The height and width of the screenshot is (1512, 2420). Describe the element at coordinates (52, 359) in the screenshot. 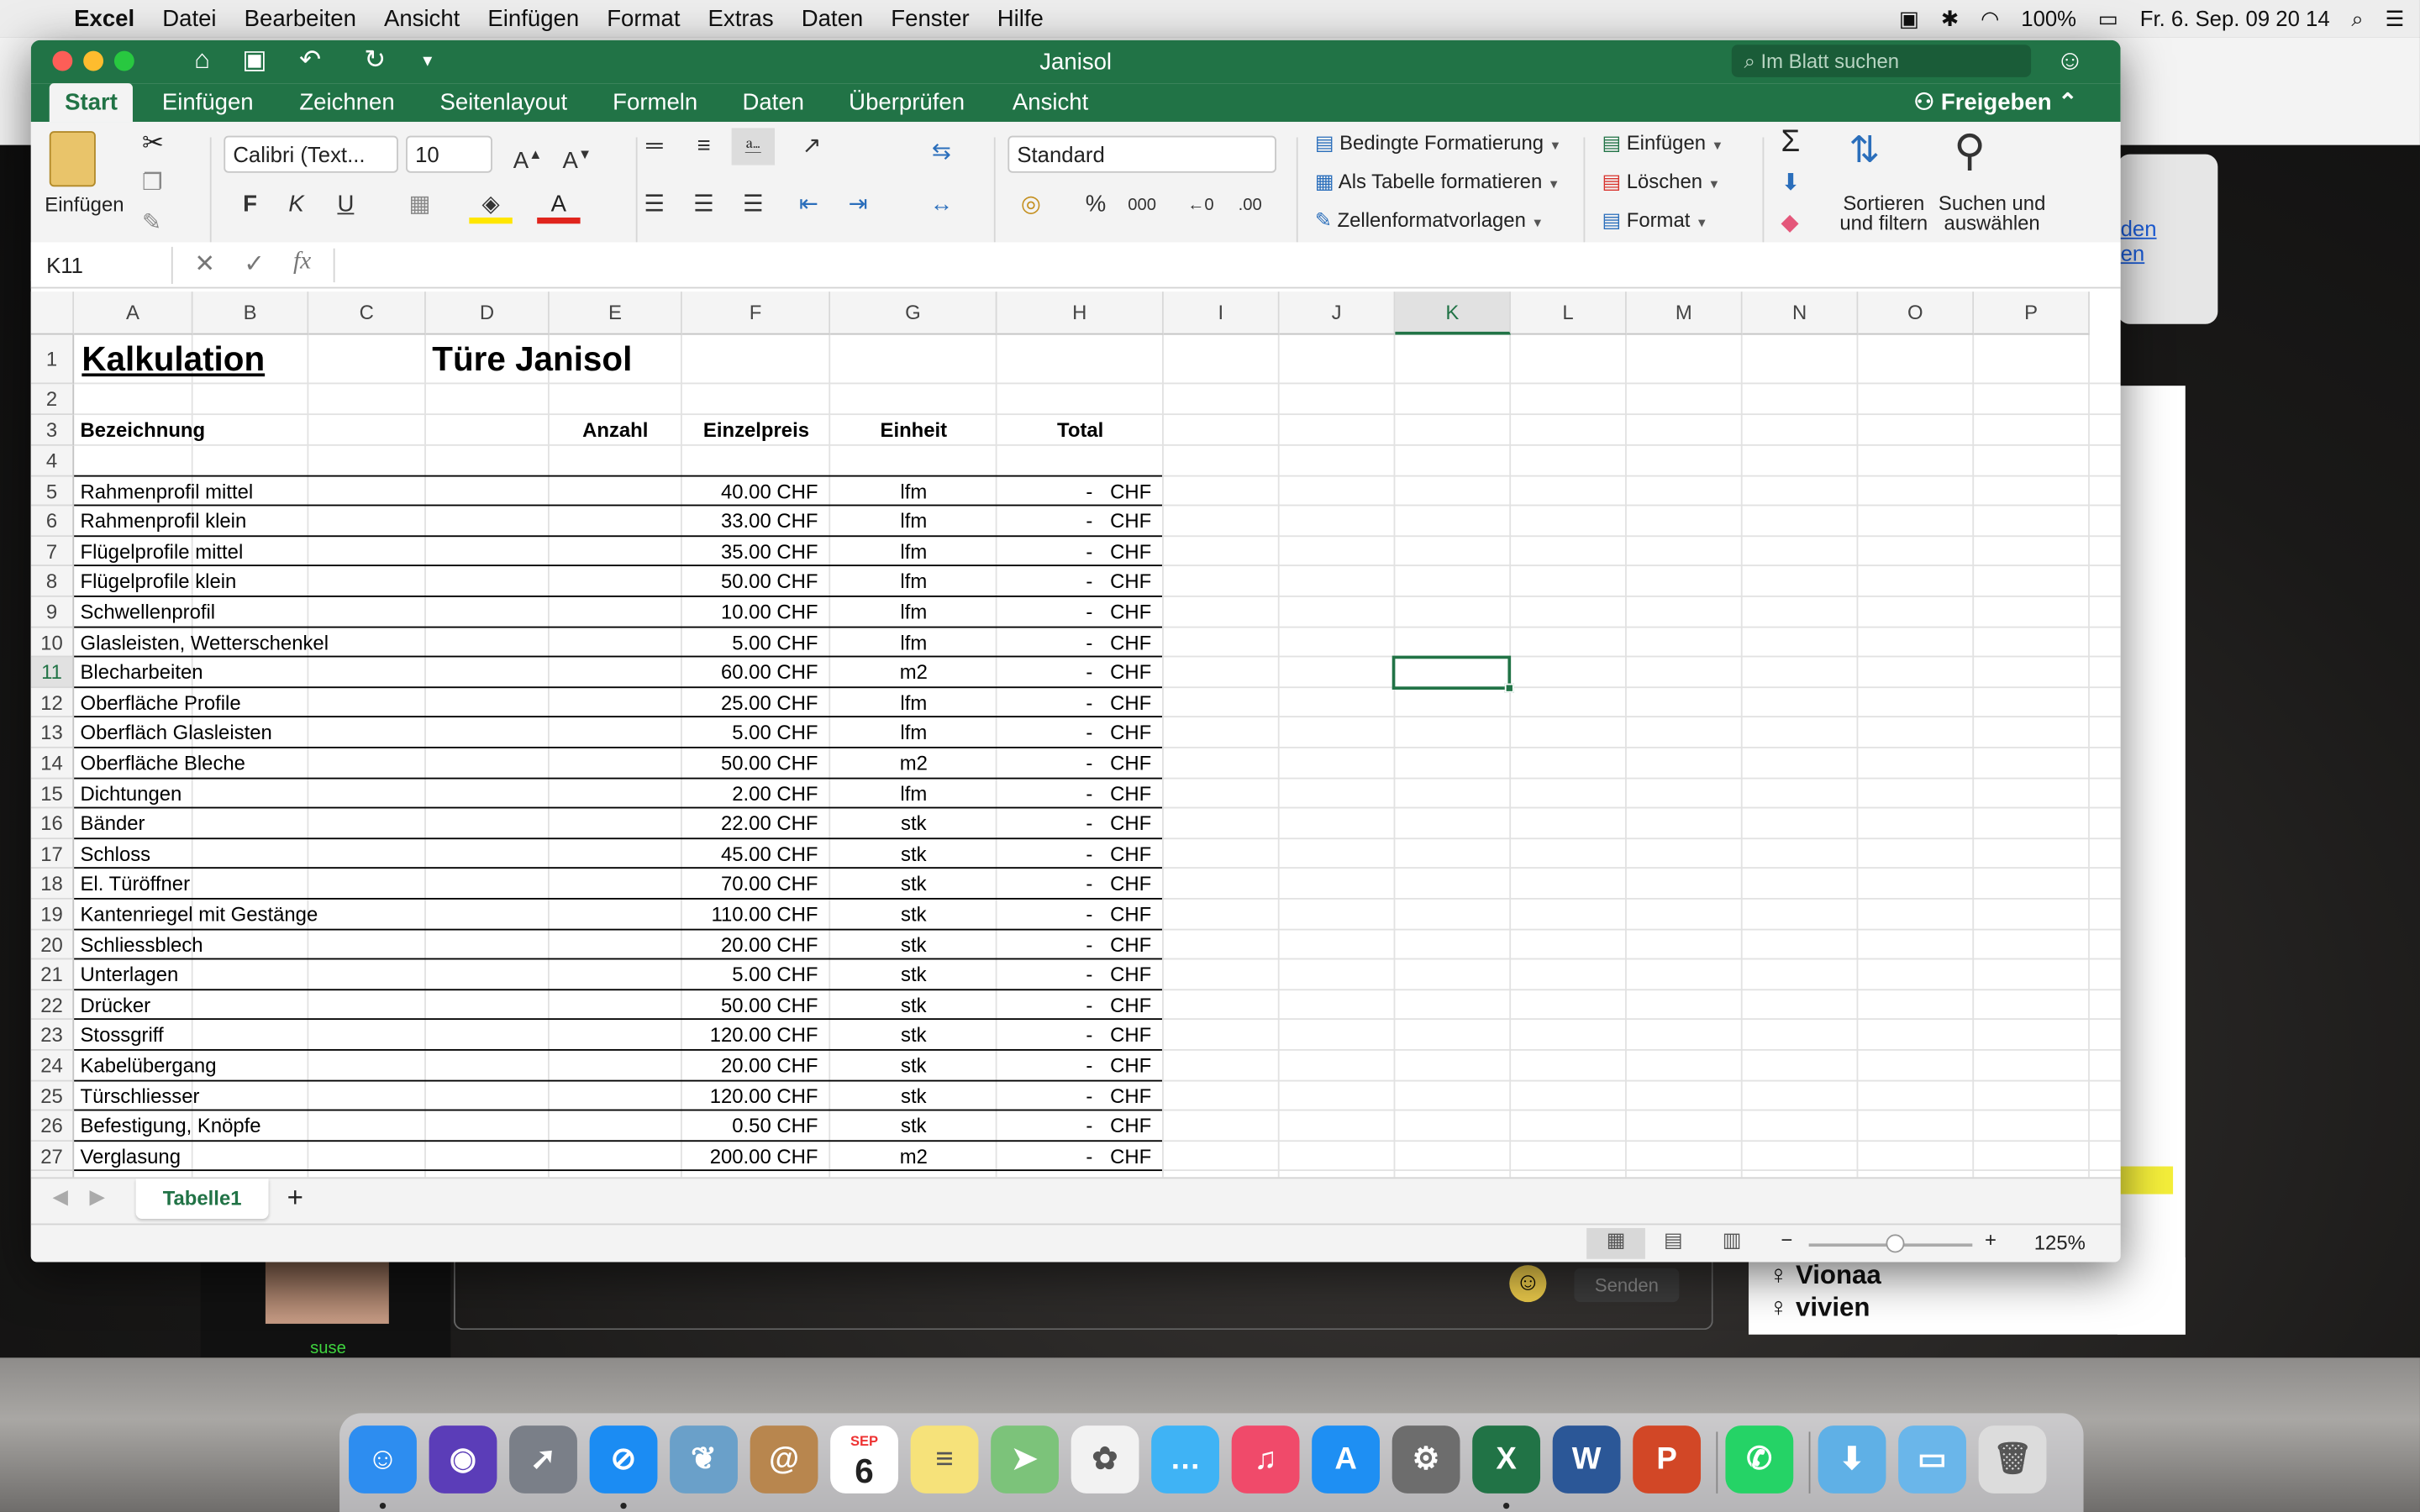

I see `row-header: 1` at that location.